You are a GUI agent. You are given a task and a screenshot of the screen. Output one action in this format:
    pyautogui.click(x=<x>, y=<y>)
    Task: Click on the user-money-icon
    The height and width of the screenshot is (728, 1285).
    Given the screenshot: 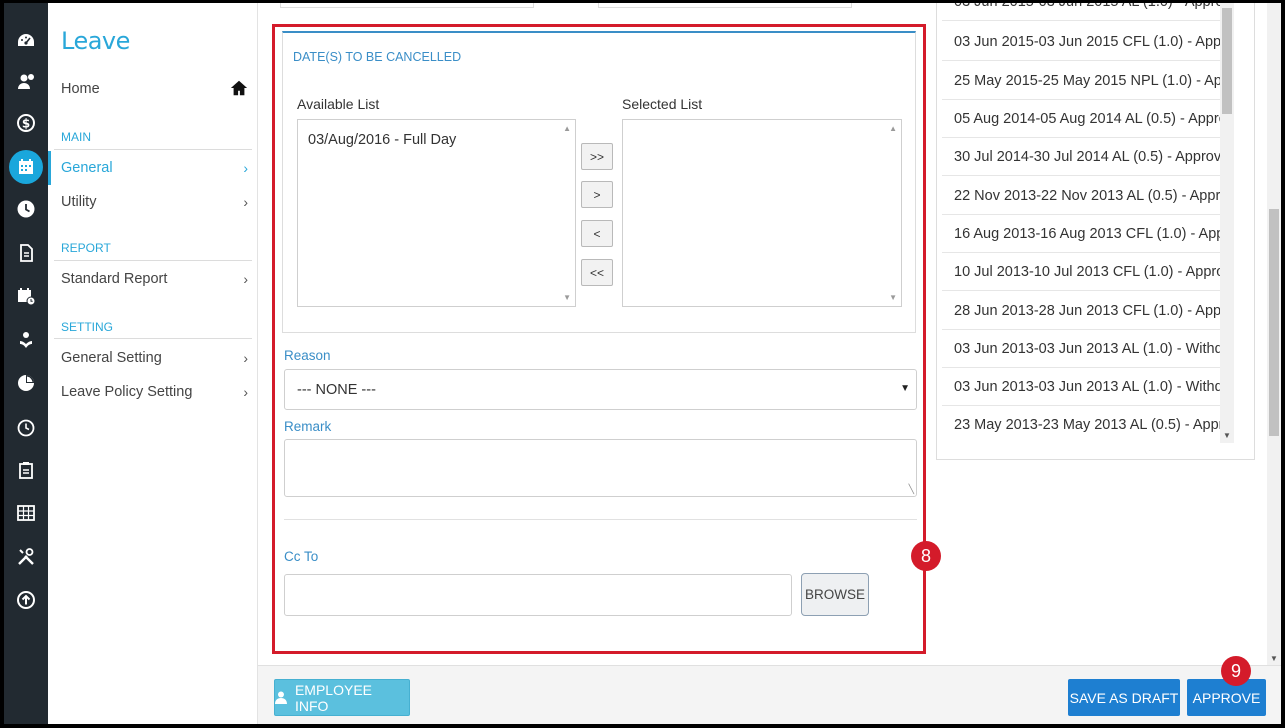 What is the action you would take?
    pyautogui.click(x=26, y=81)
    